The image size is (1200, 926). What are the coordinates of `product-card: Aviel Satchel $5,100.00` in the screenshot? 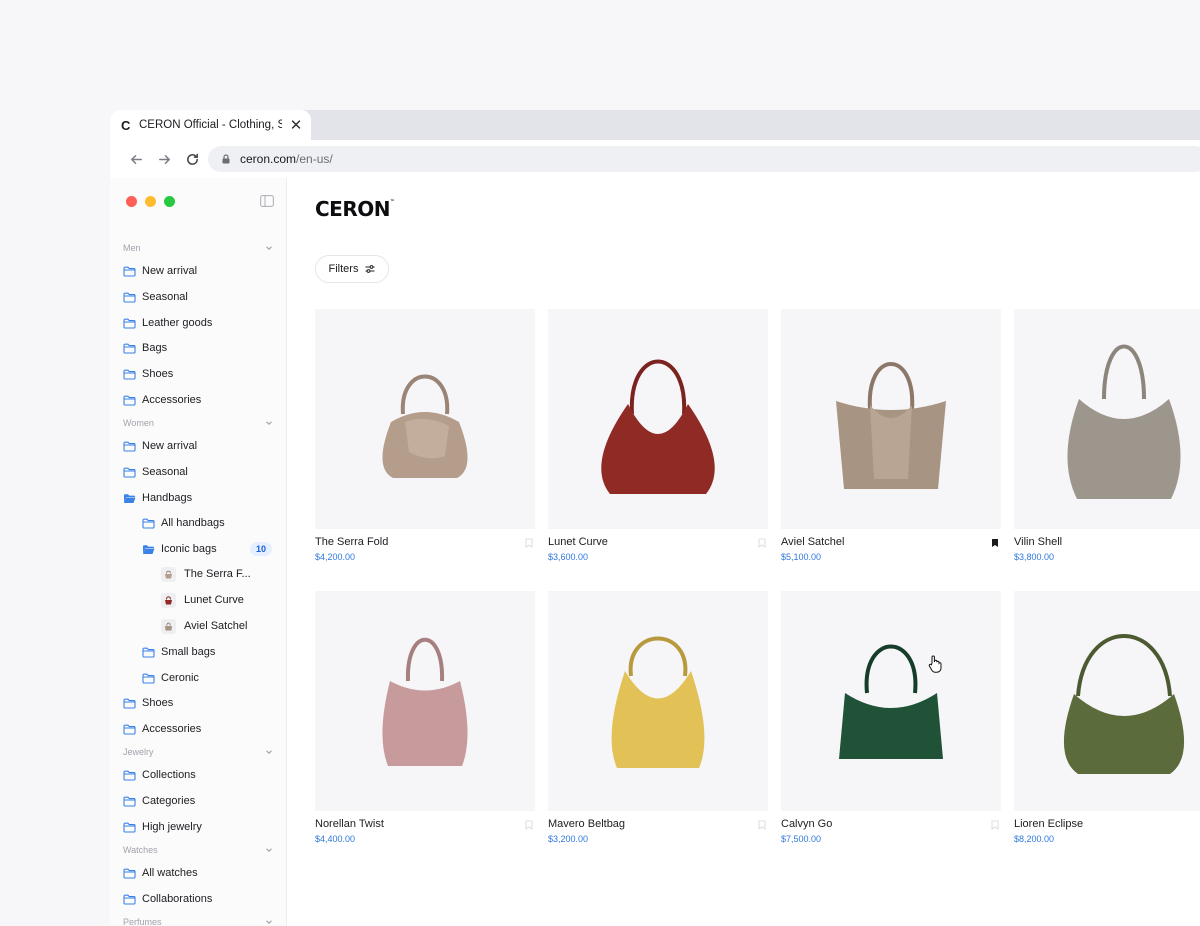 It's located at (891, 435).